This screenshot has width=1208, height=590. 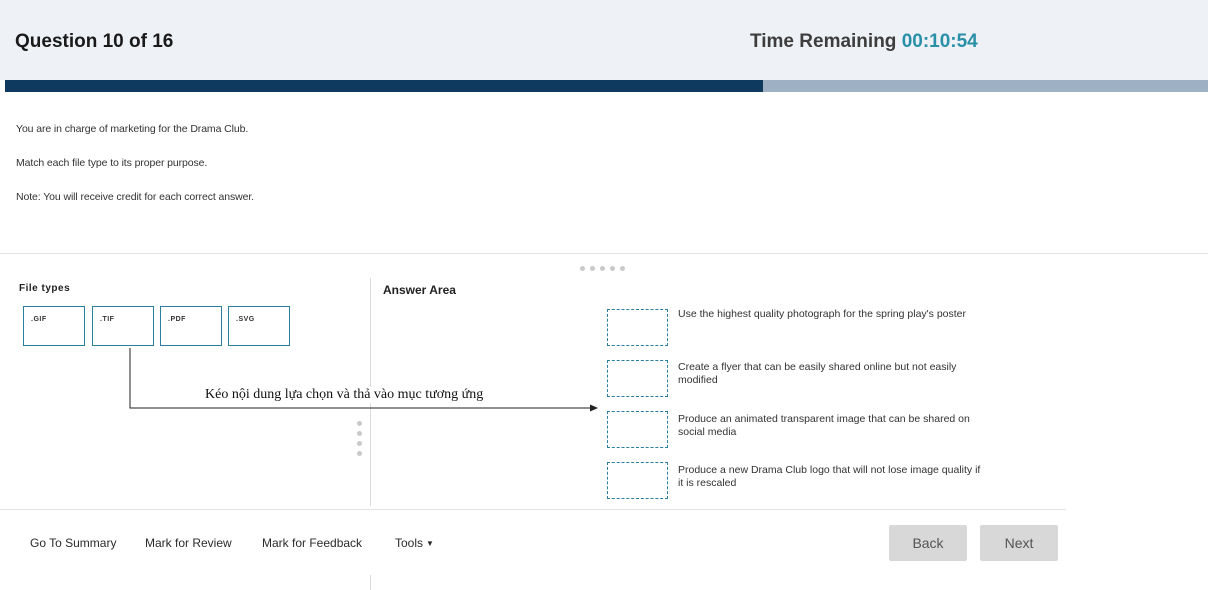 What do you see at coordinates (1019, 543) in the screenshot?
I see `next-button: Next` at bounding box center [1019, 543].